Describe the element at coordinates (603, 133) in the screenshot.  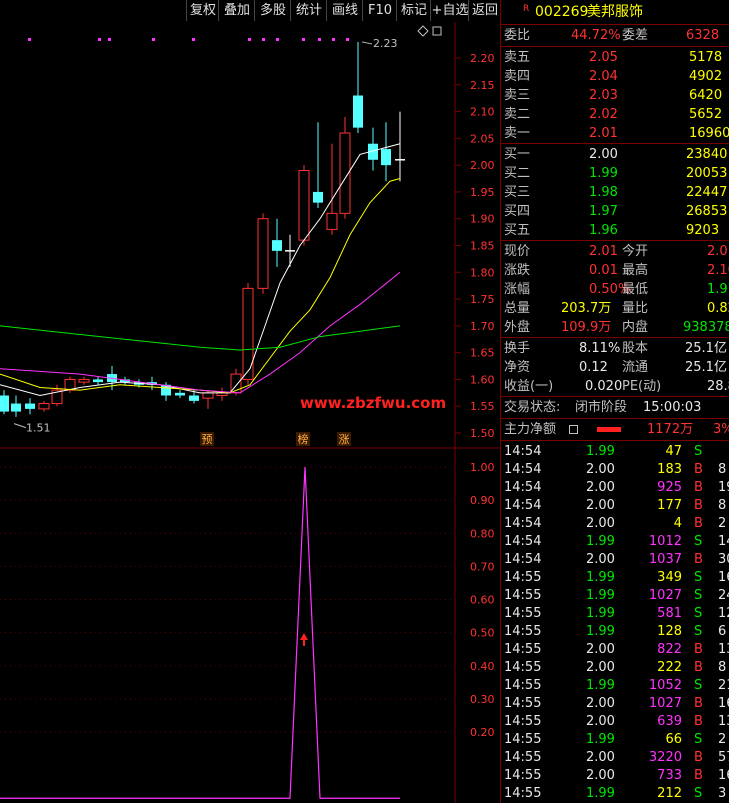
I see `ask-price: 2.01` at that location.